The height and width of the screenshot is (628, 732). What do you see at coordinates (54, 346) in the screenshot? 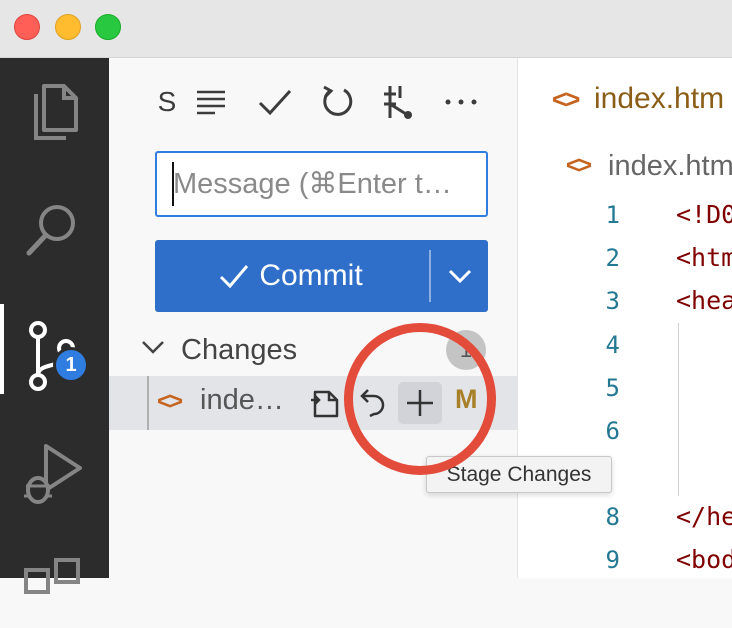
I see `source-control-button` at bounding box center [54, 346].